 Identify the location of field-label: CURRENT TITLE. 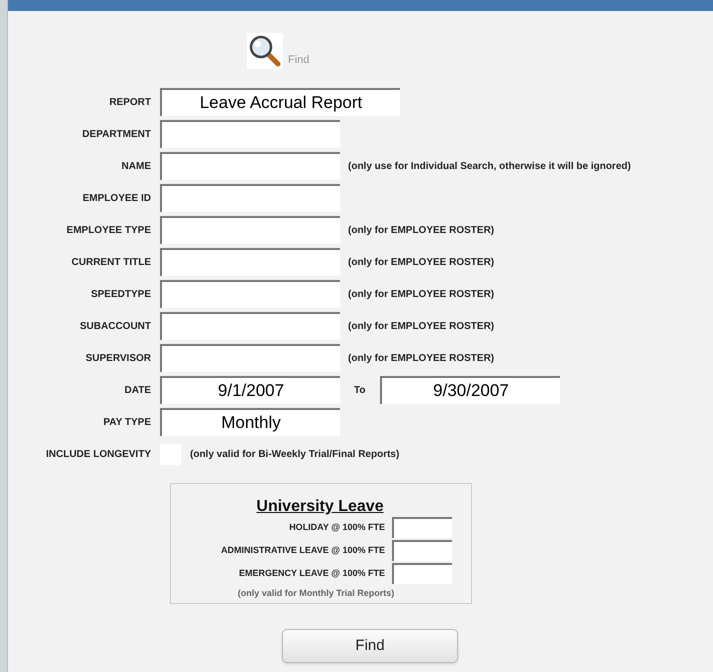
(111, 263).